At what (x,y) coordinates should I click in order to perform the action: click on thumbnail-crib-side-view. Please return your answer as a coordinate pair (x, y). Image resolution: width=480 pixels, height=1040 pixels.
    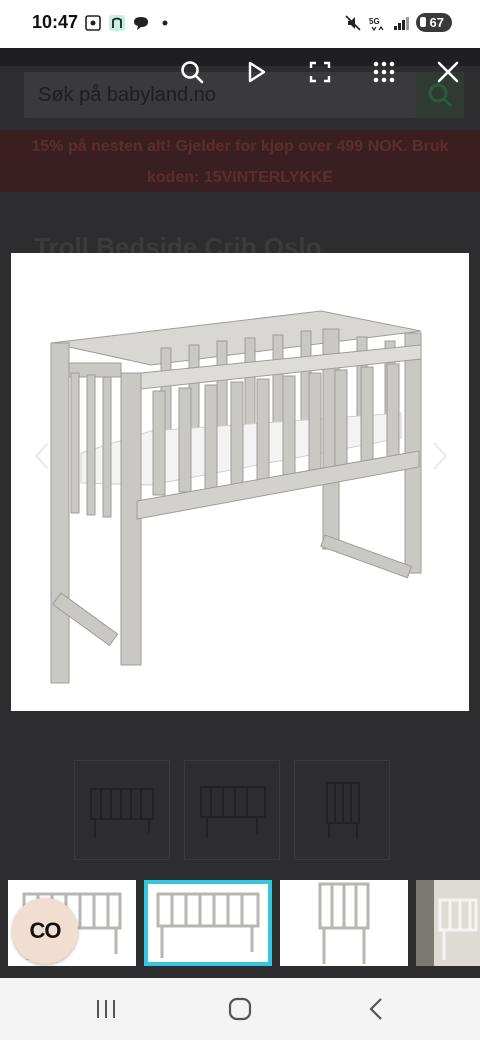
    Looking at the image, I should click on (208, 923).